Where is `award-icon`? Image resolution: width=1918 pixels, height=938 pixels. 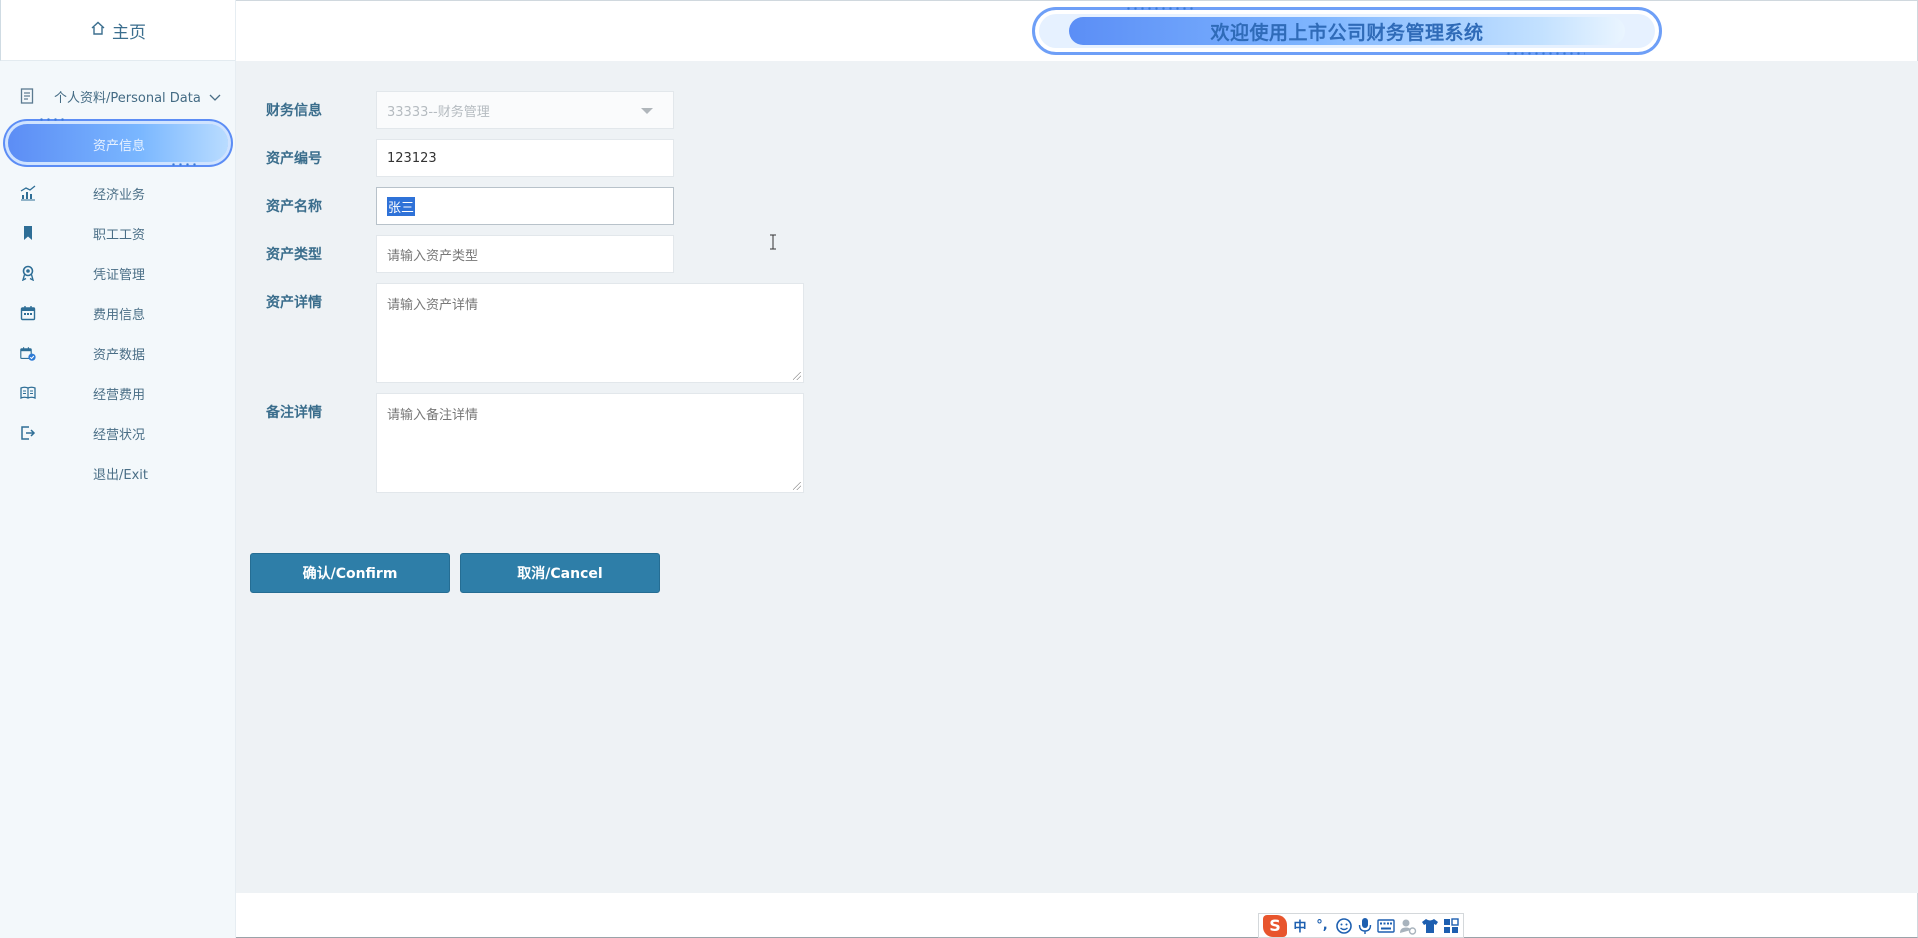 award-icon is located at coordinates (28, 273).